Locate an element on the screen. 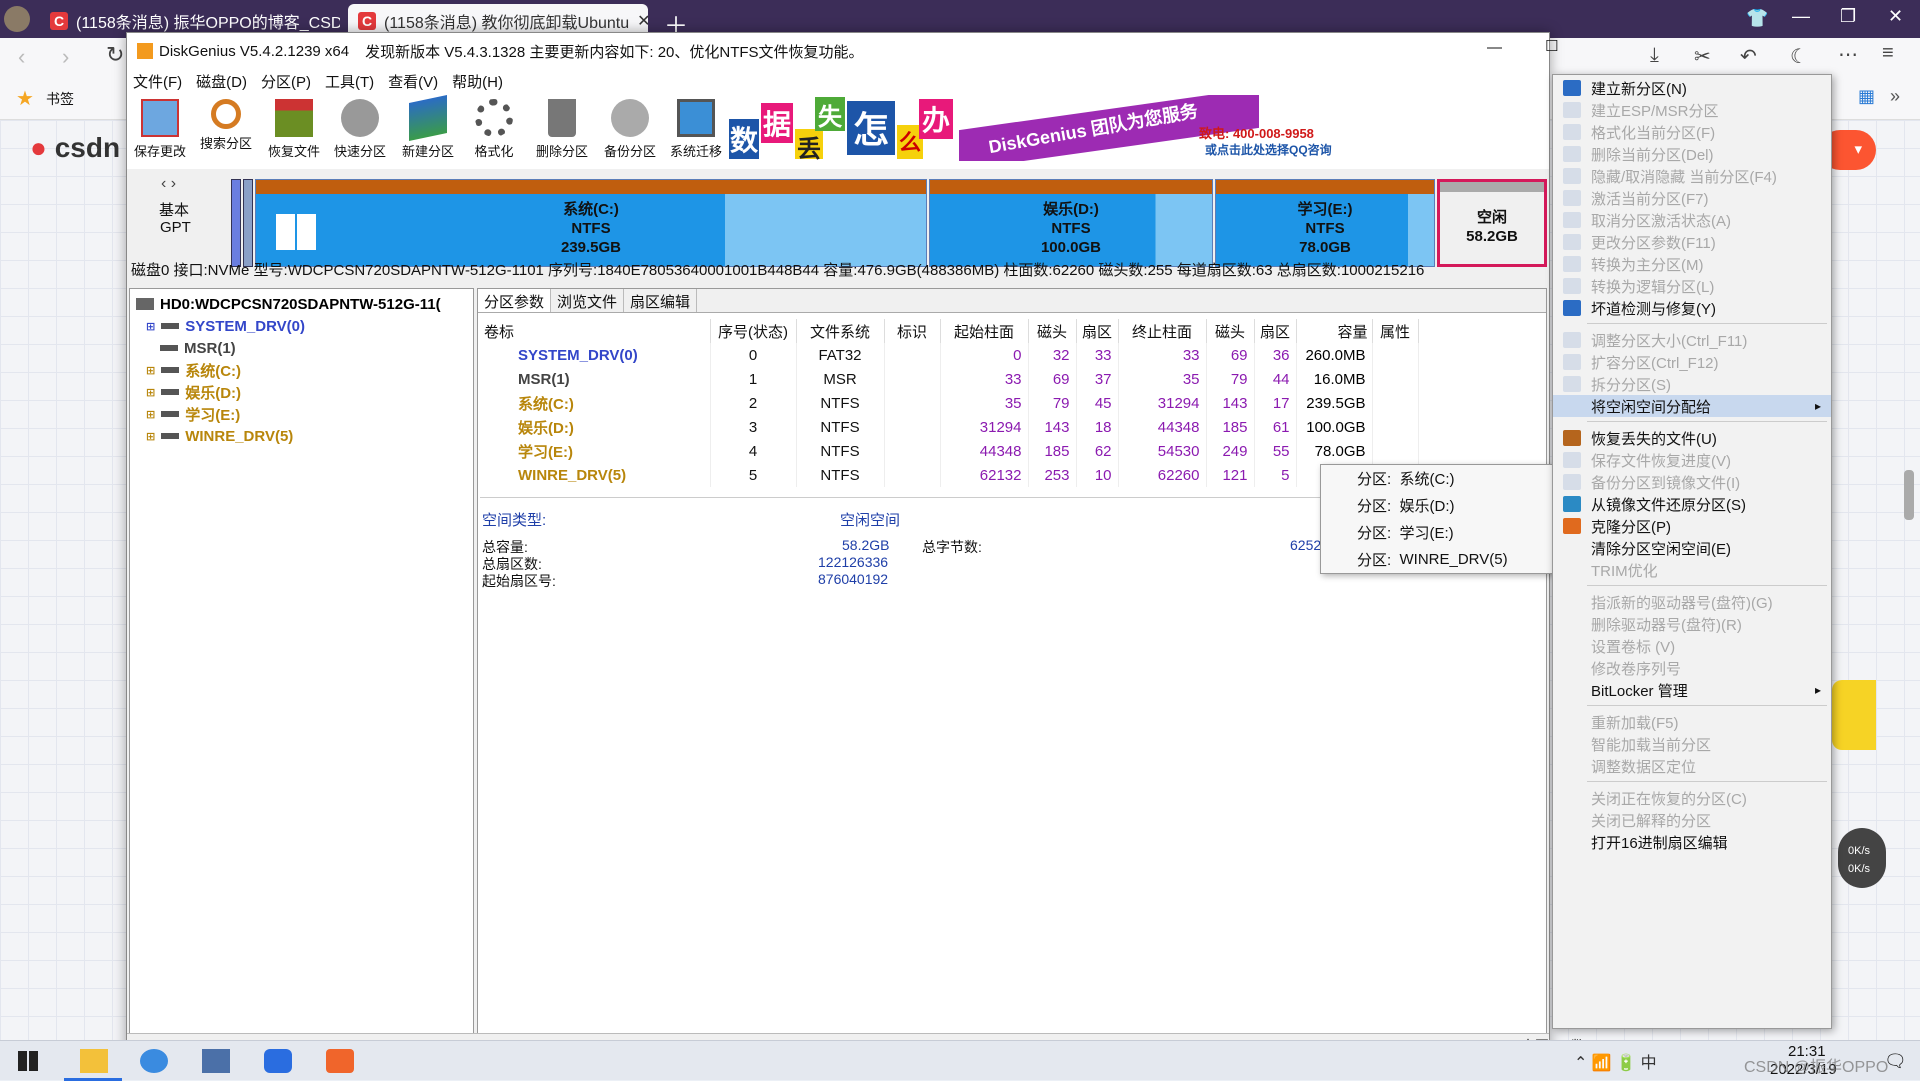 This screenshot has height=1081, width=1920. file-explorer-icon is located at coordinates (94, 1061).